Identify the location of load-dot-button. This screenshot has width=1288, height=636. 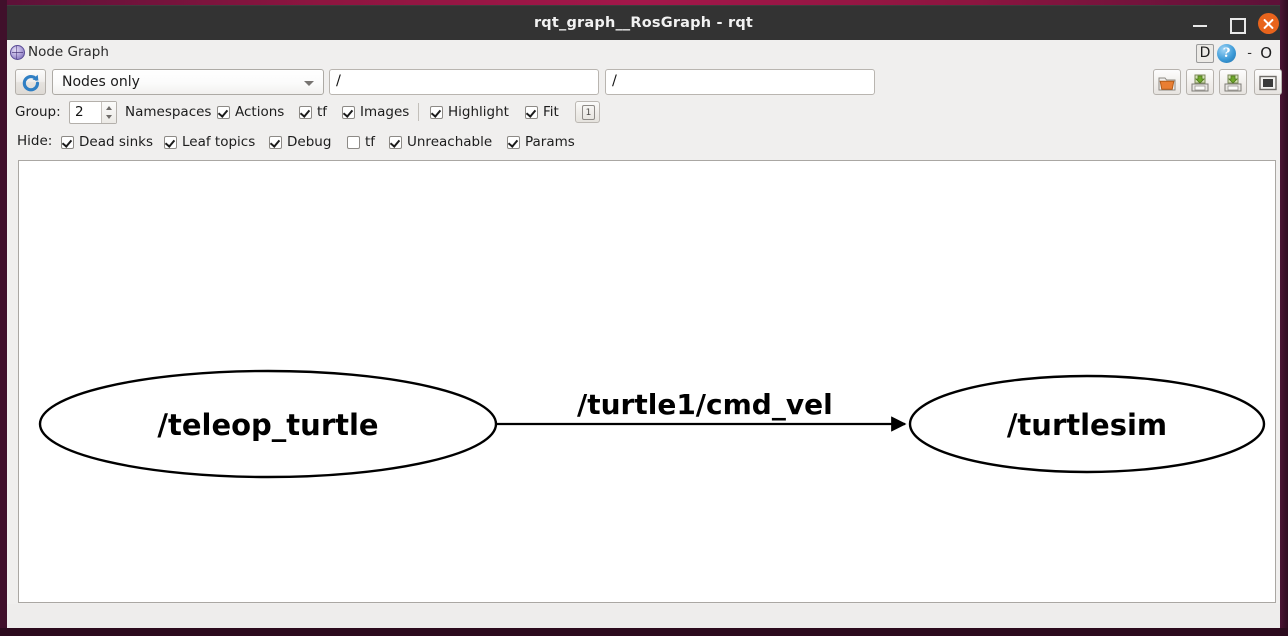
(1167, 82).